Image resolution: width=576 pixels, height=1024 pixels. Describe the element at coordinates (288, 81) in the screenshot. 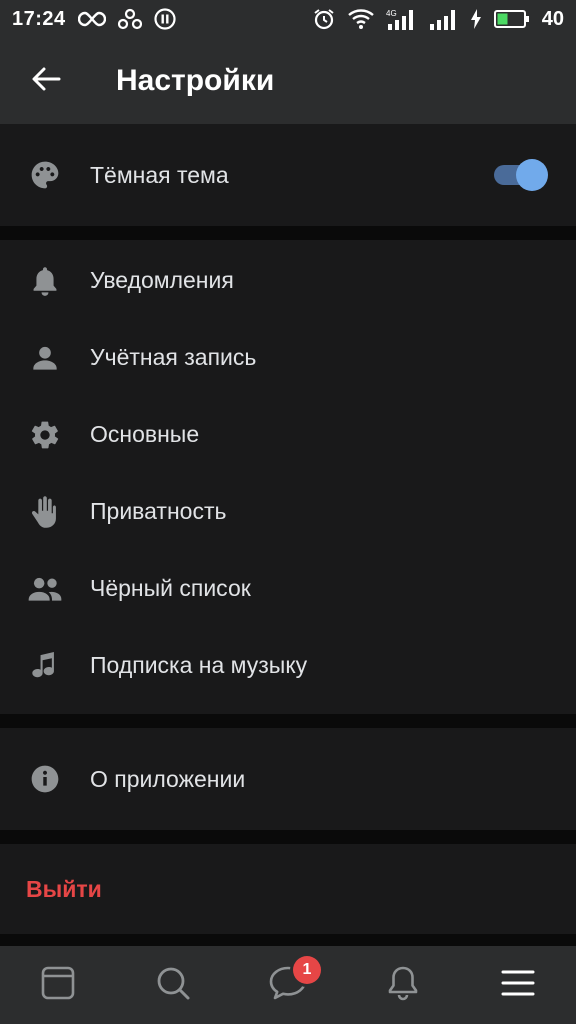

I see `app-header: Настройки` at that location.